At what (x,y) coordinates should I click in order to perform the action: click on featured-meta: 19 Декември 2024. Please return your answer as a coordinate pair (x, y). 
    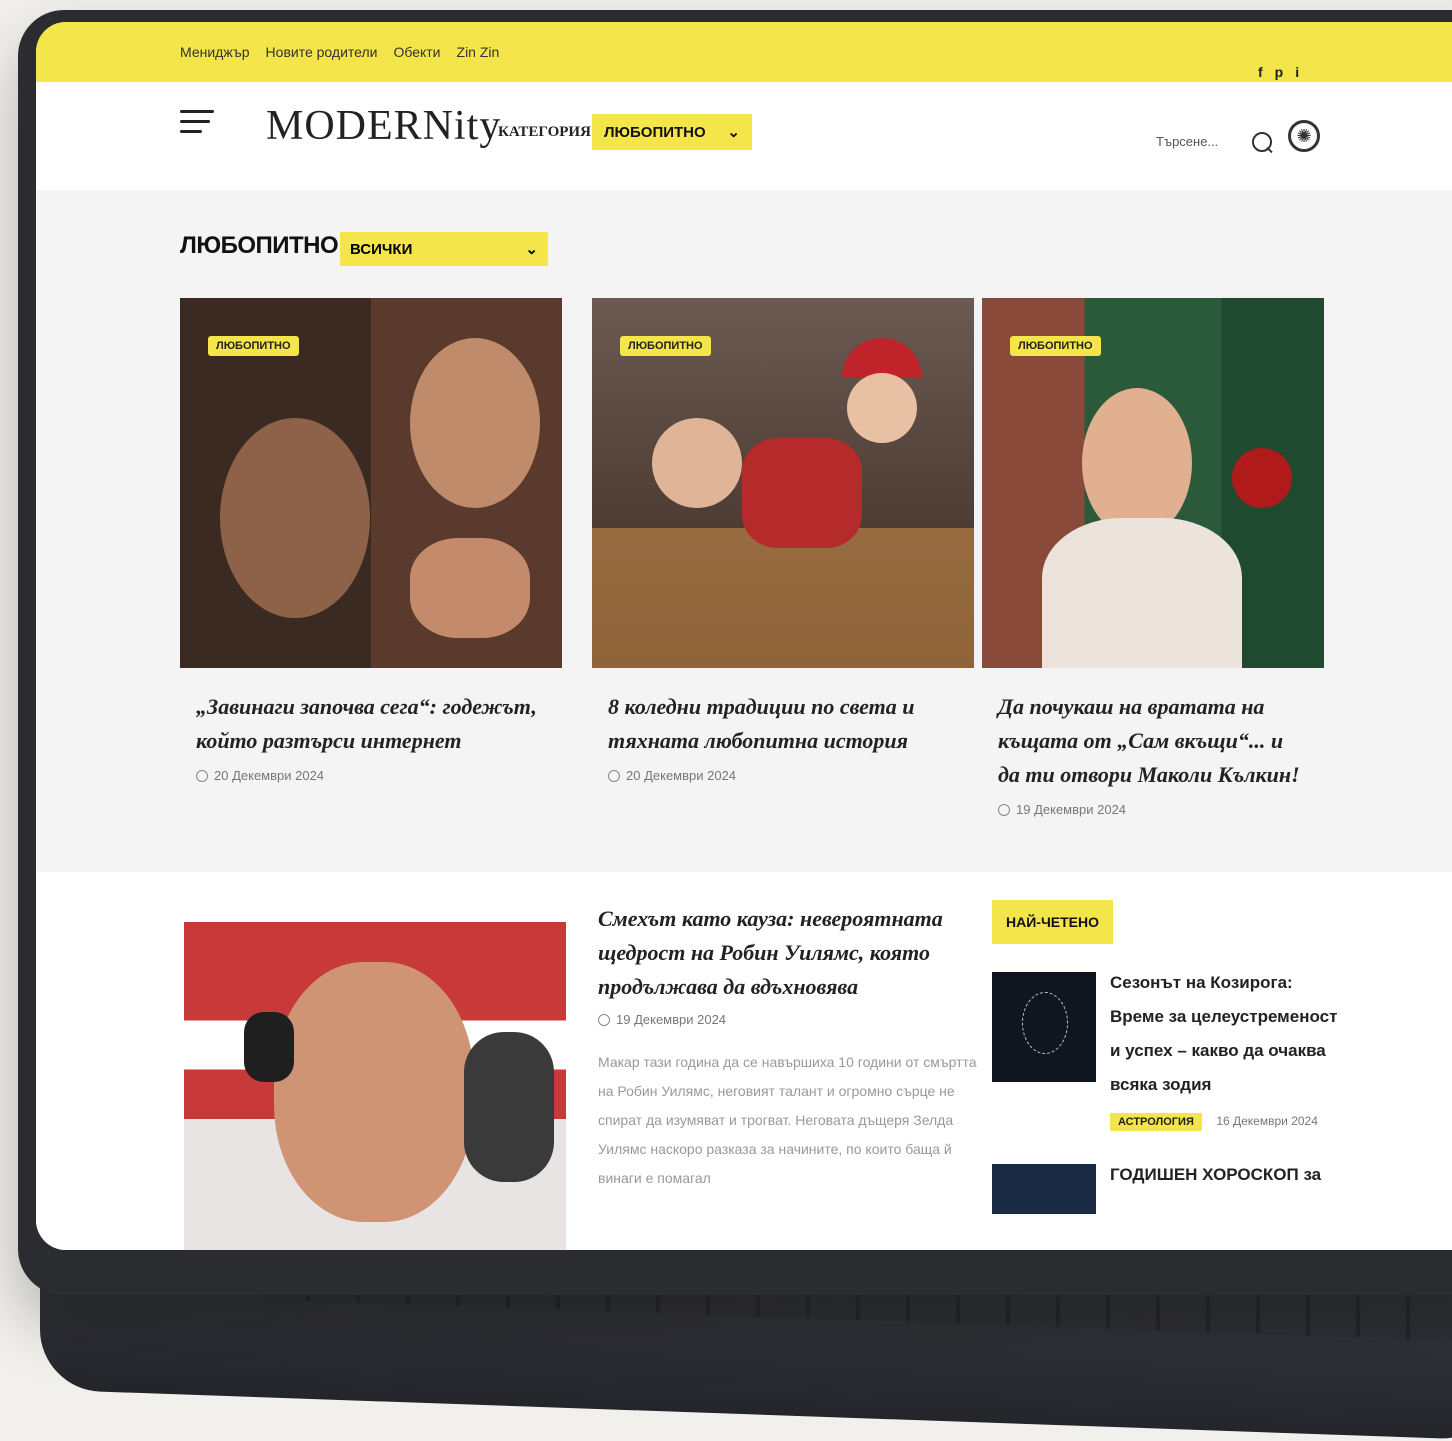
    Looking at the image, I should click on (662, 1019).